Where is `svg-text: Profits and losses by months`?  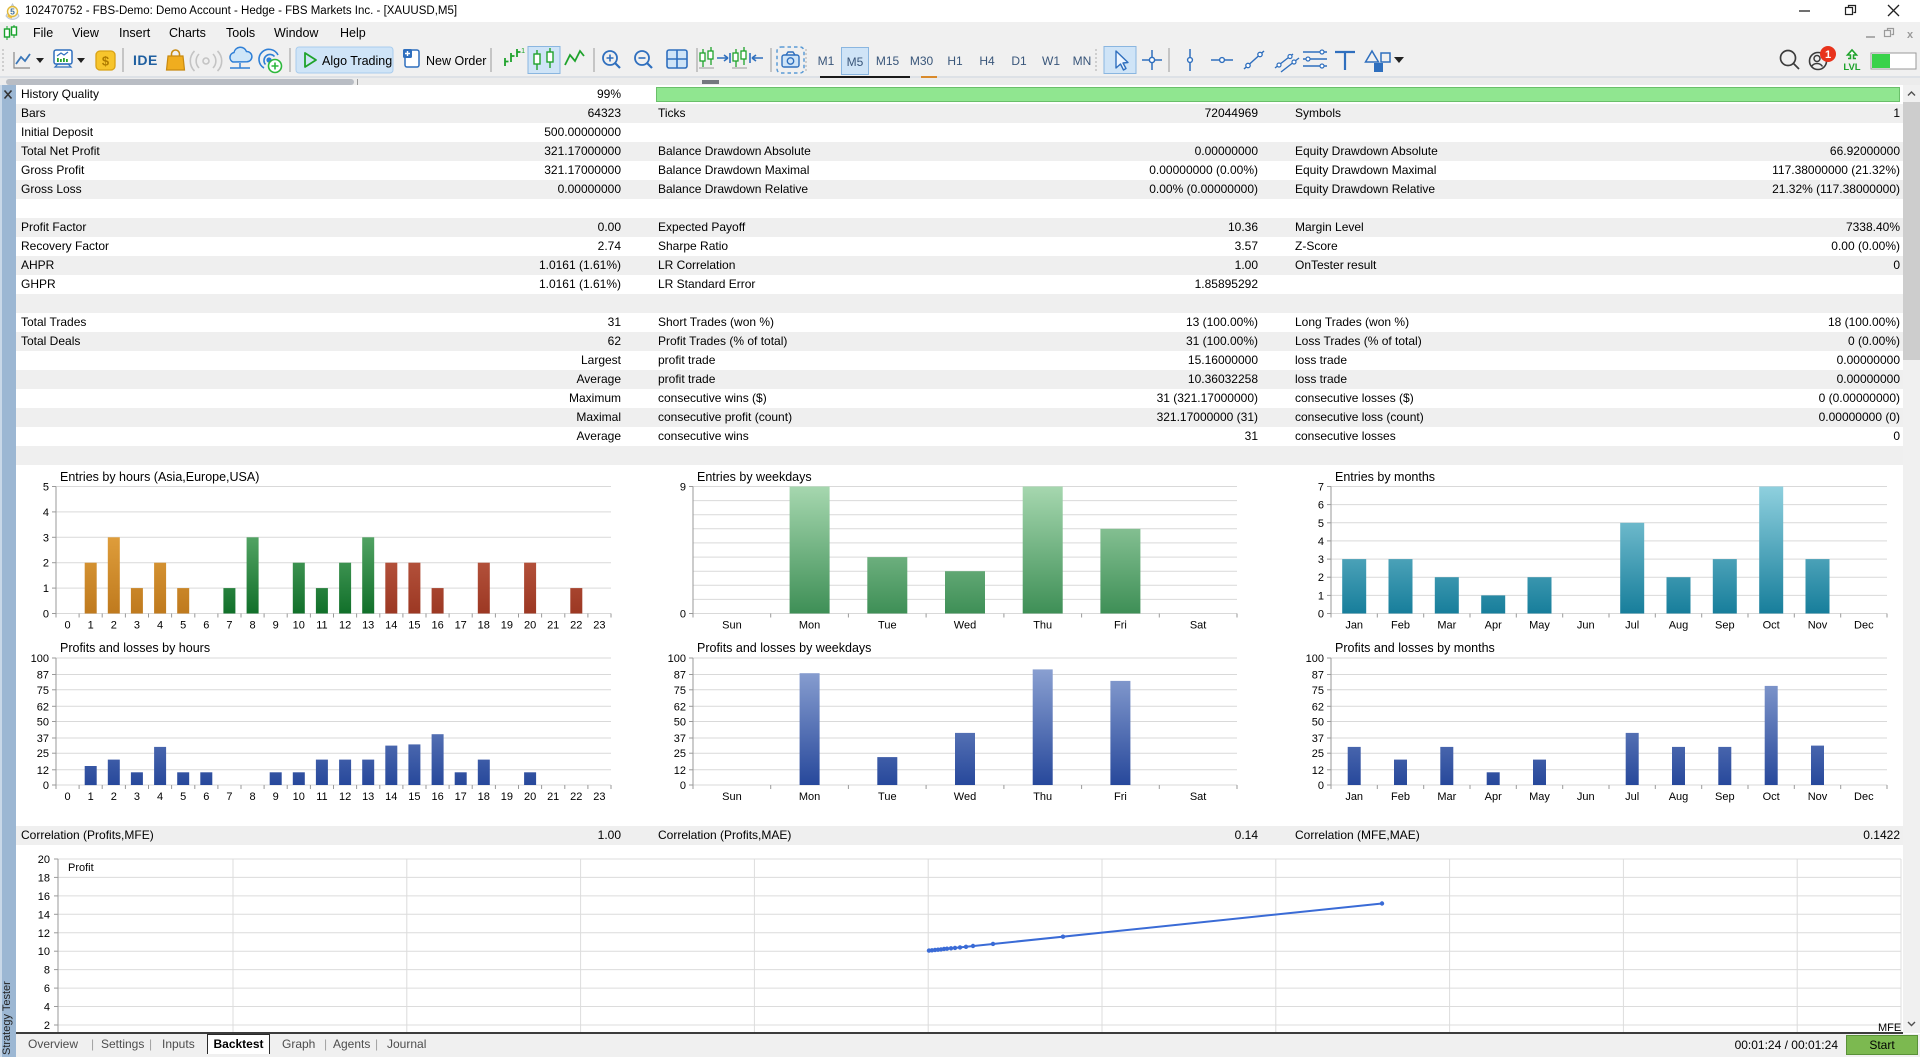
svg-text: Profits and losses by months is located at coordinates (1415, 648).